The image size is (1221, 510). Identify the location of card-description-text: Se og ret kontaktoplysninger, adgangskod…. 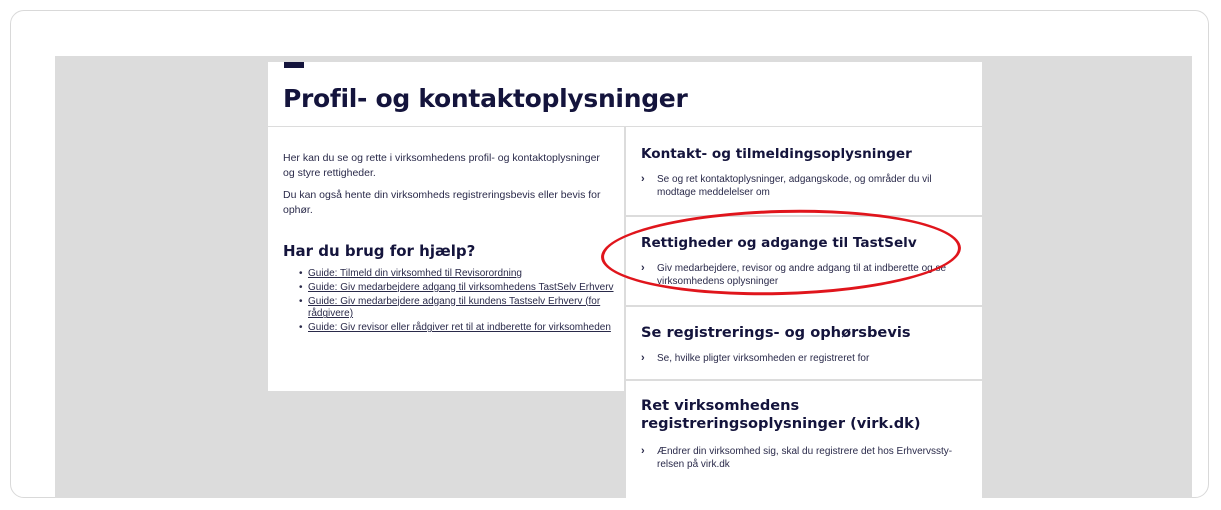
(794, 186).